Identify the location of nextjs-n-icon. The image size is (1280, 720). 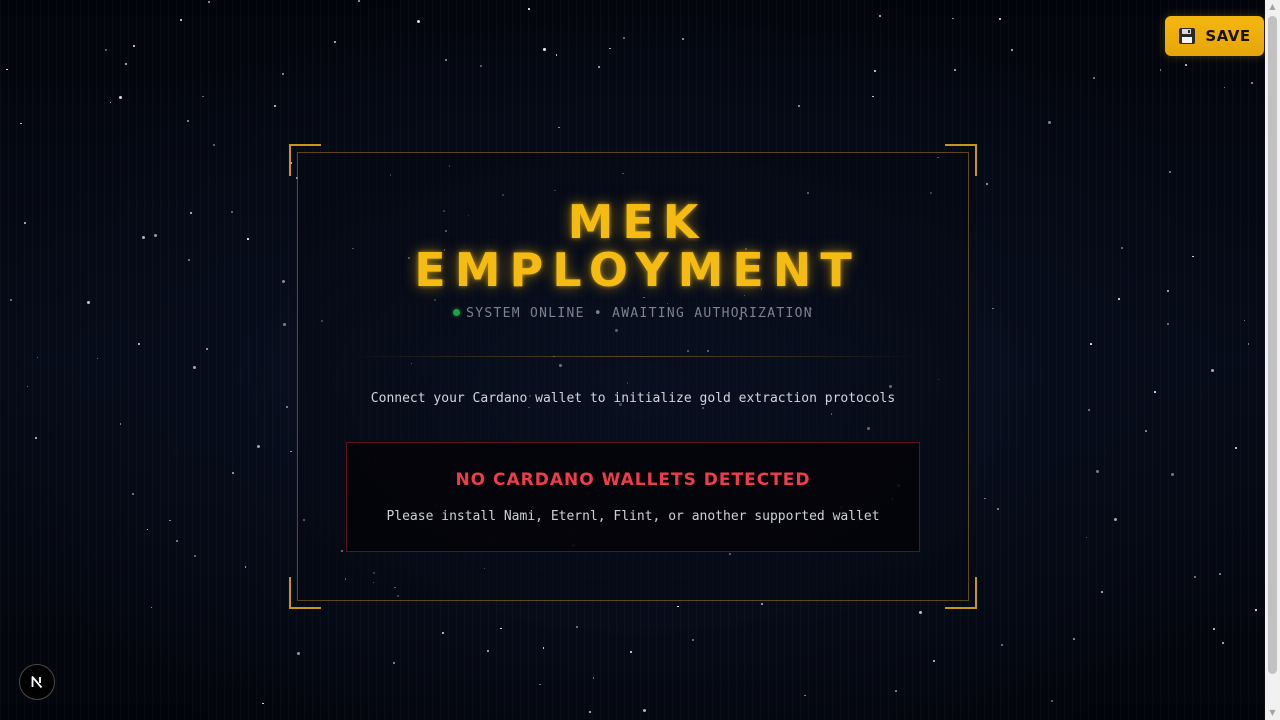
(37, 682).